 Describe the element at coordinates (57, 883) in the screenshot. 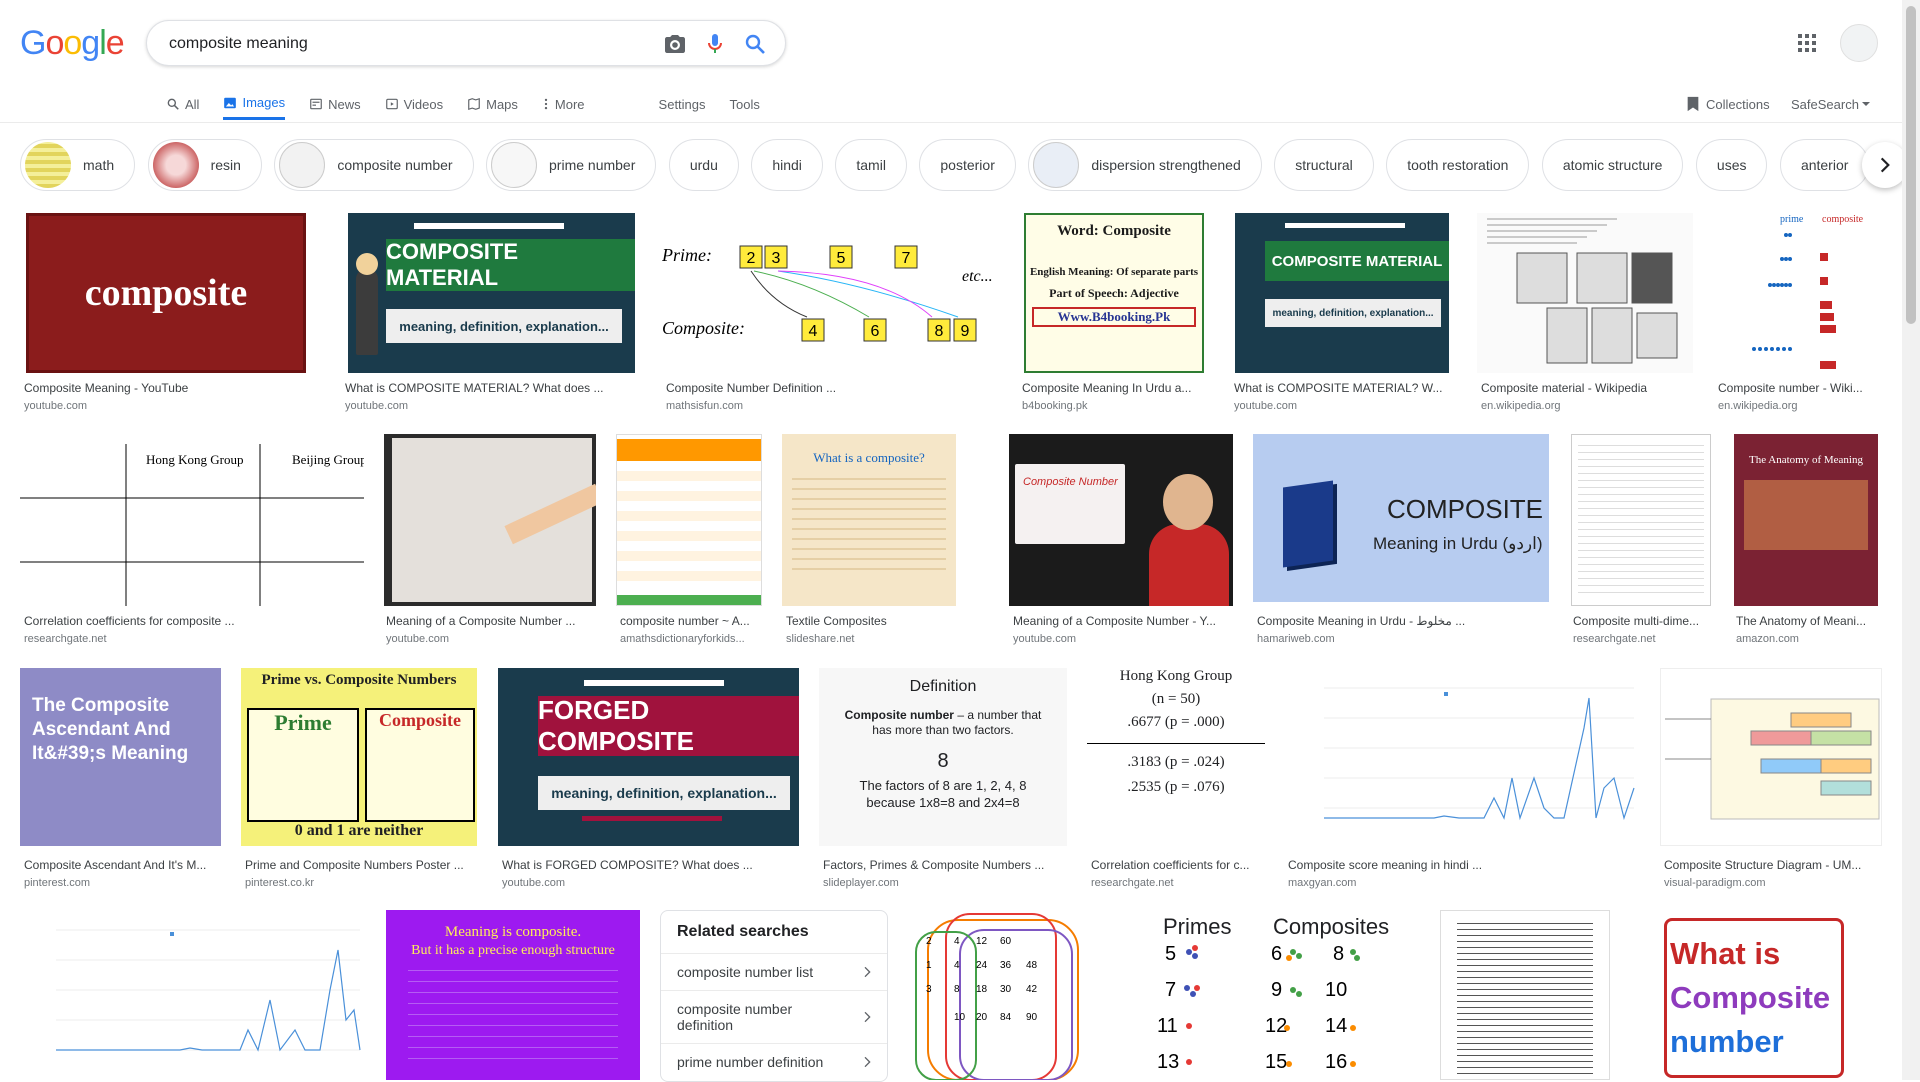

I see `result-source: pinterest.com` at that location.